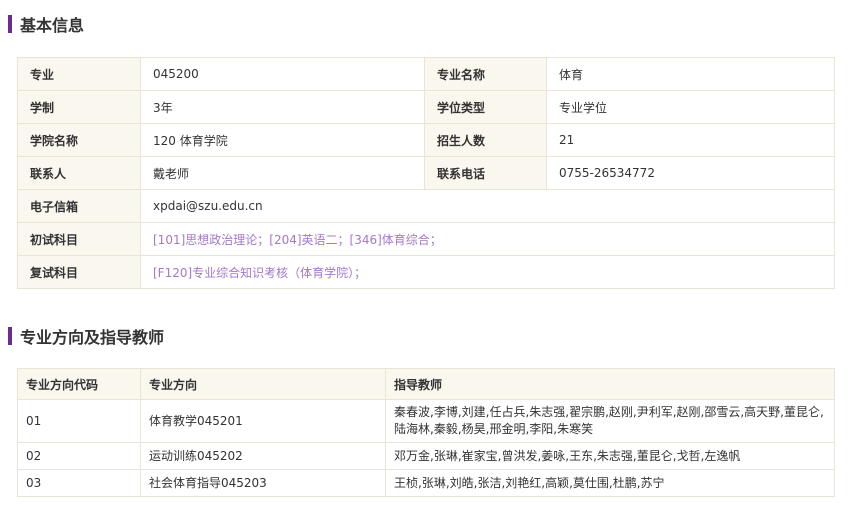 The height and width of the screenshot is (507, 848). Describe the element at coordinates (79, 173) in the screenshot. I see `contact-label: 联系人` at that location.